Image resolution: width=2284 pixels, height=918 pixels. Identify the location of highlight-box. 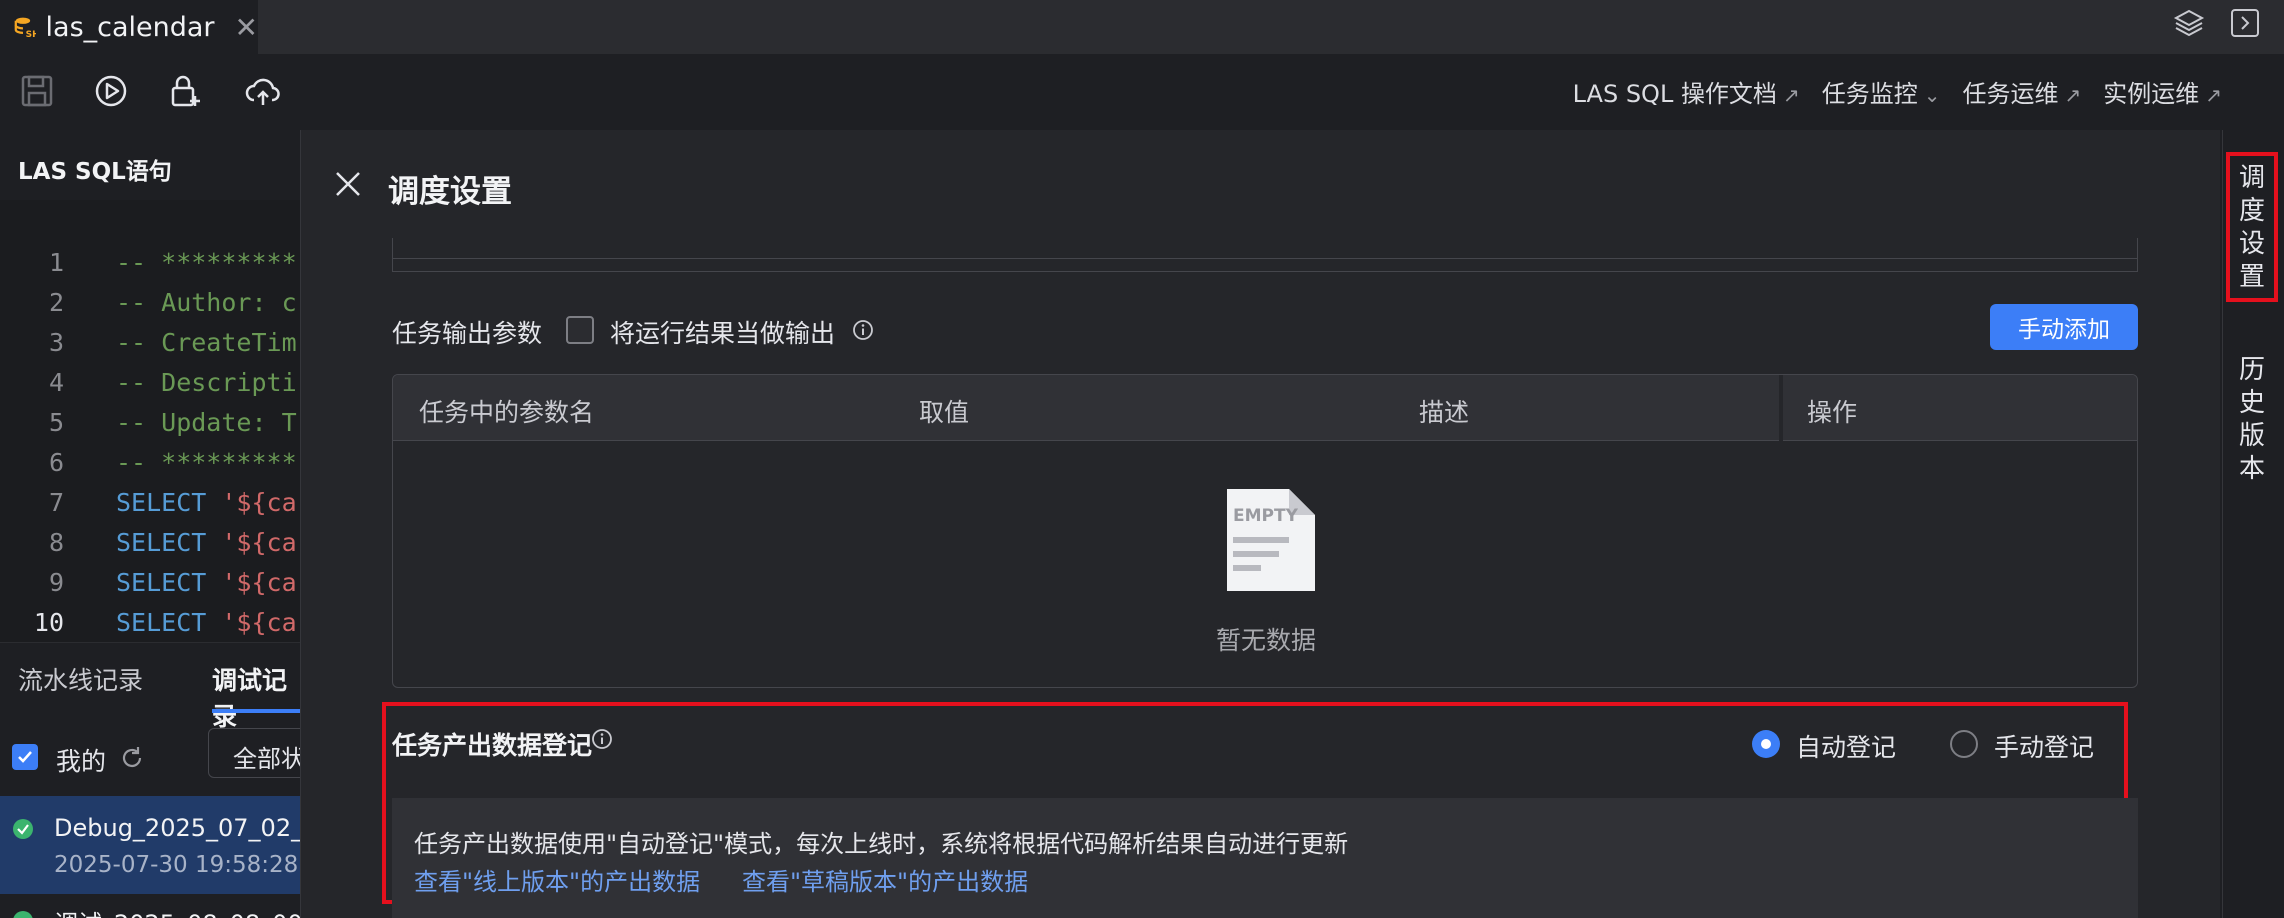
(2252, 227).